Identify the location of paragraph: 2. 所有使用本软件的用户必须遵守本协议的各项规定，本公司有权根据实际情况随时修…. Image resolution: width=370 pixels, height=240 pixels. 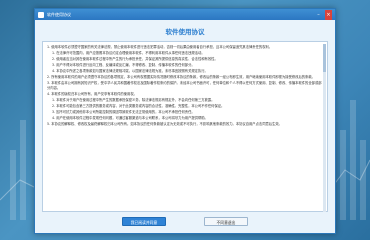
(181, 77).